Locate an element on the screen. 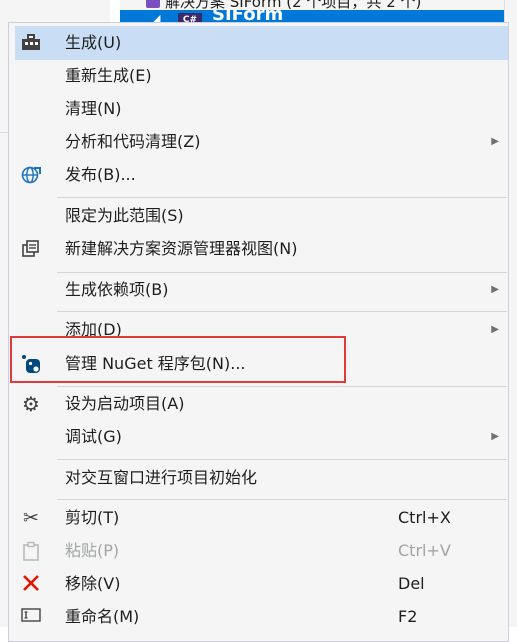  menu-item-label: 粘贴(P) is located at coordinates (92, 550).